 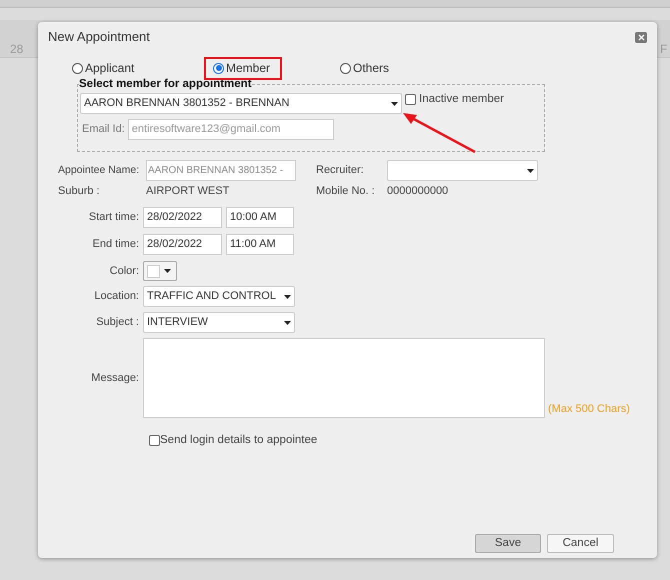 I want to click on checkbox-label: Send login details to appointee, so click(x=239, y=440).